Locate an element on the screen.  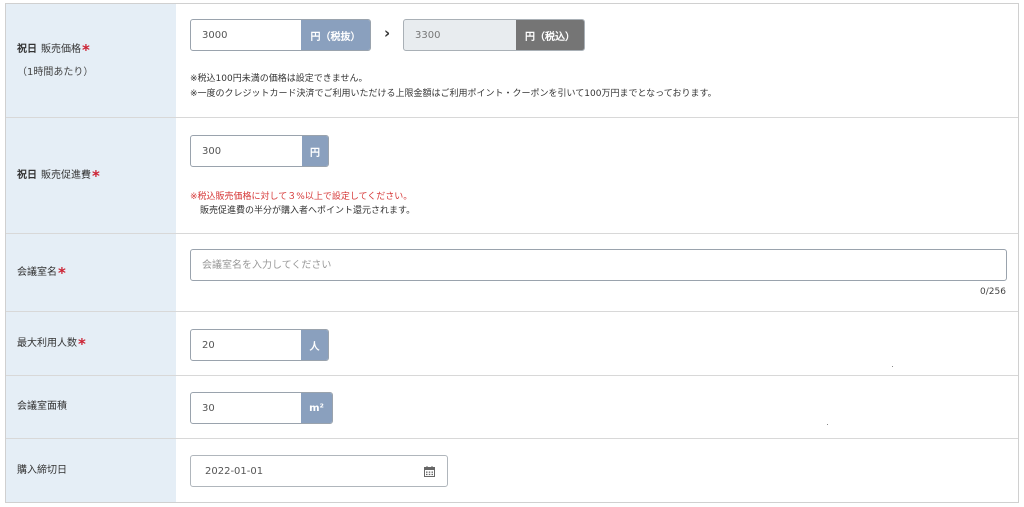
holiday-price-label-text: 販売価格 is located at coordinates (61, 49).